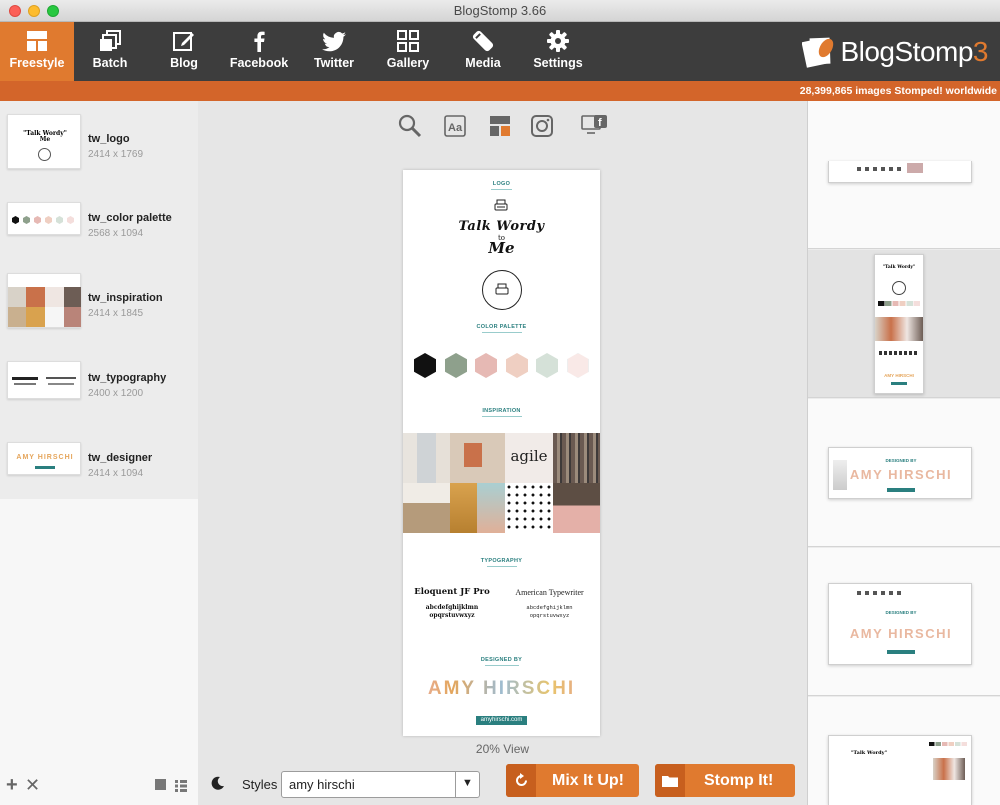 This screenshot has height=805, width=1000. What do you see at coordinates (558, 41) in the screenshot?
I see `settings-icon` at bounding box center [558, 41].